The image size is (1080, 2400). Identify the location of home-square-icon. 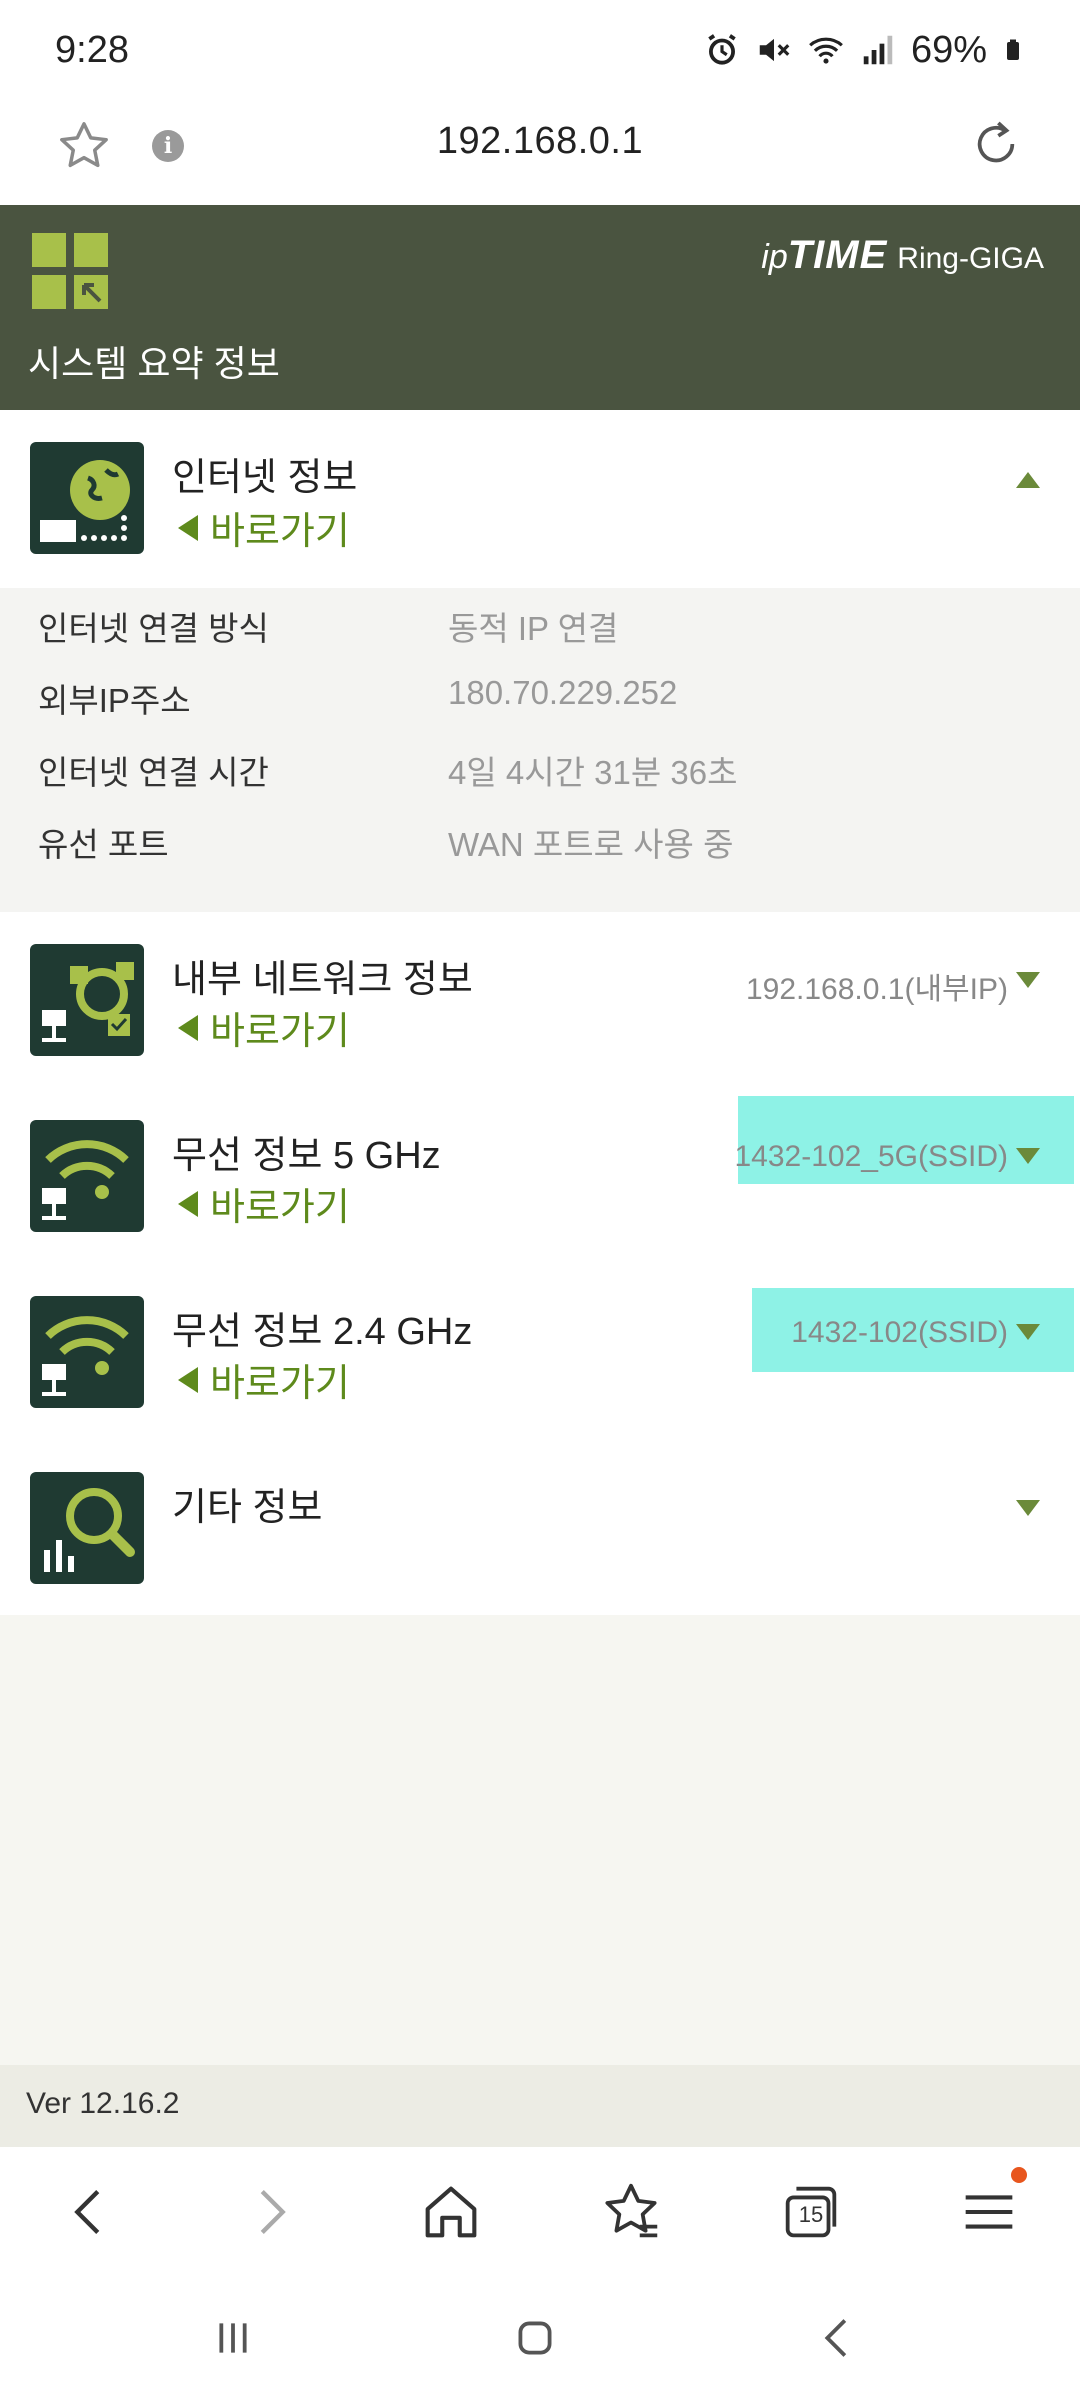
(535, 2338).